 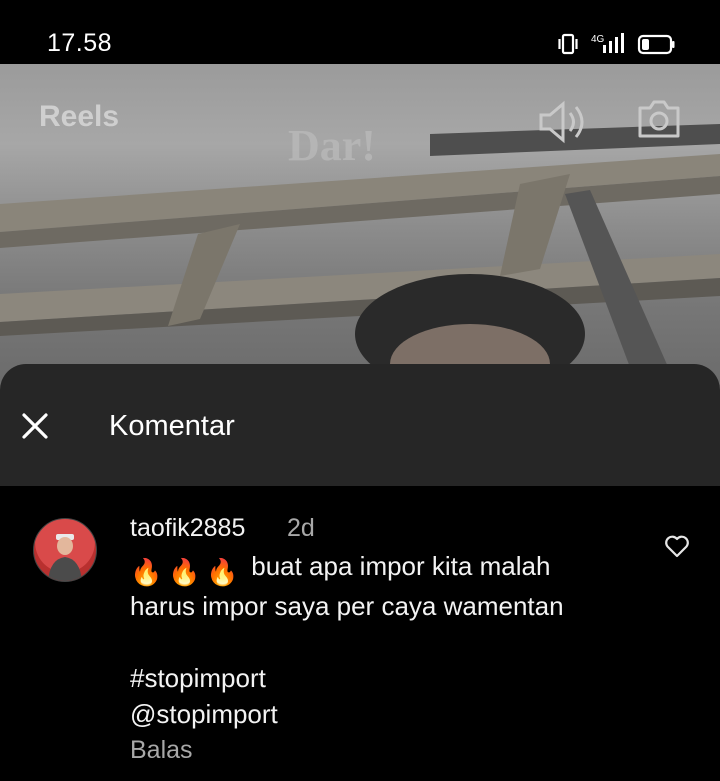 What do you see at coordinates (598, 39) in the screenshot?
I see `network-label: 4G` at bounding box center [598, 39].